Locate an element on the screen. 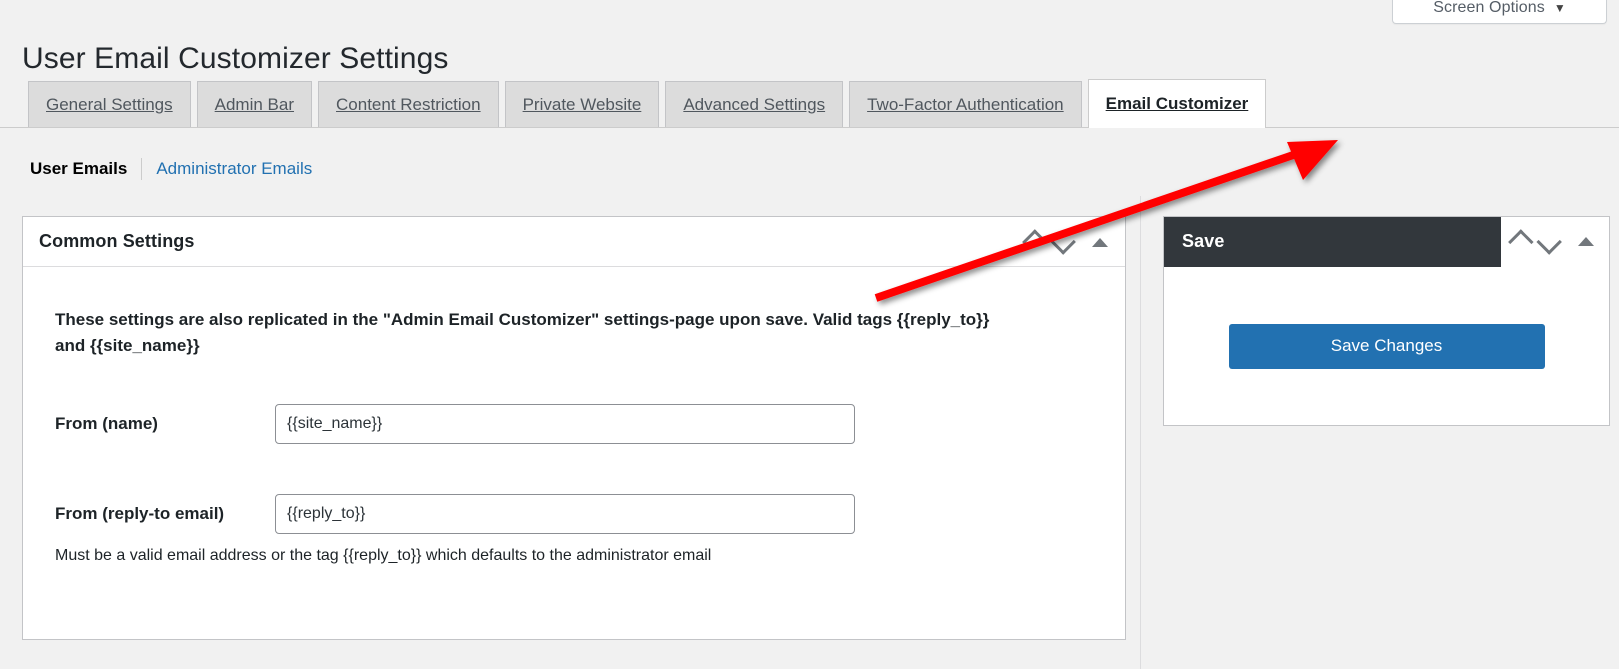  common-settings-panel-header: Common Settings is located at coordinates (574, 242).